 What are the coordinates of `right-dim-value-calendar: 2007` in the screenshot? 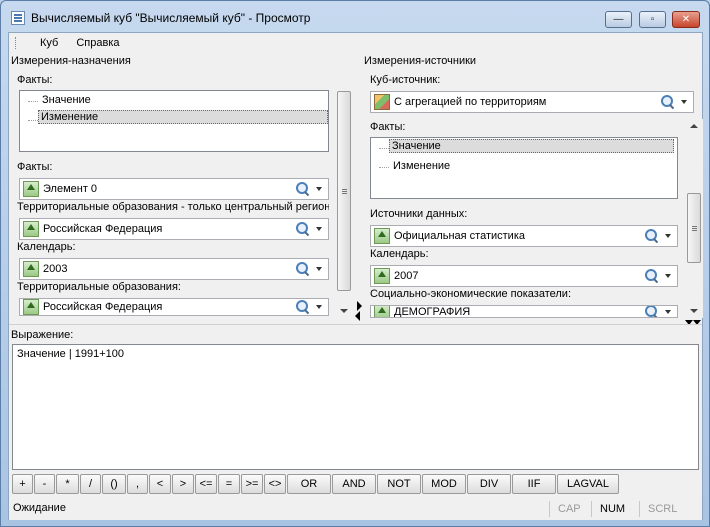 It's located at (406, 276).